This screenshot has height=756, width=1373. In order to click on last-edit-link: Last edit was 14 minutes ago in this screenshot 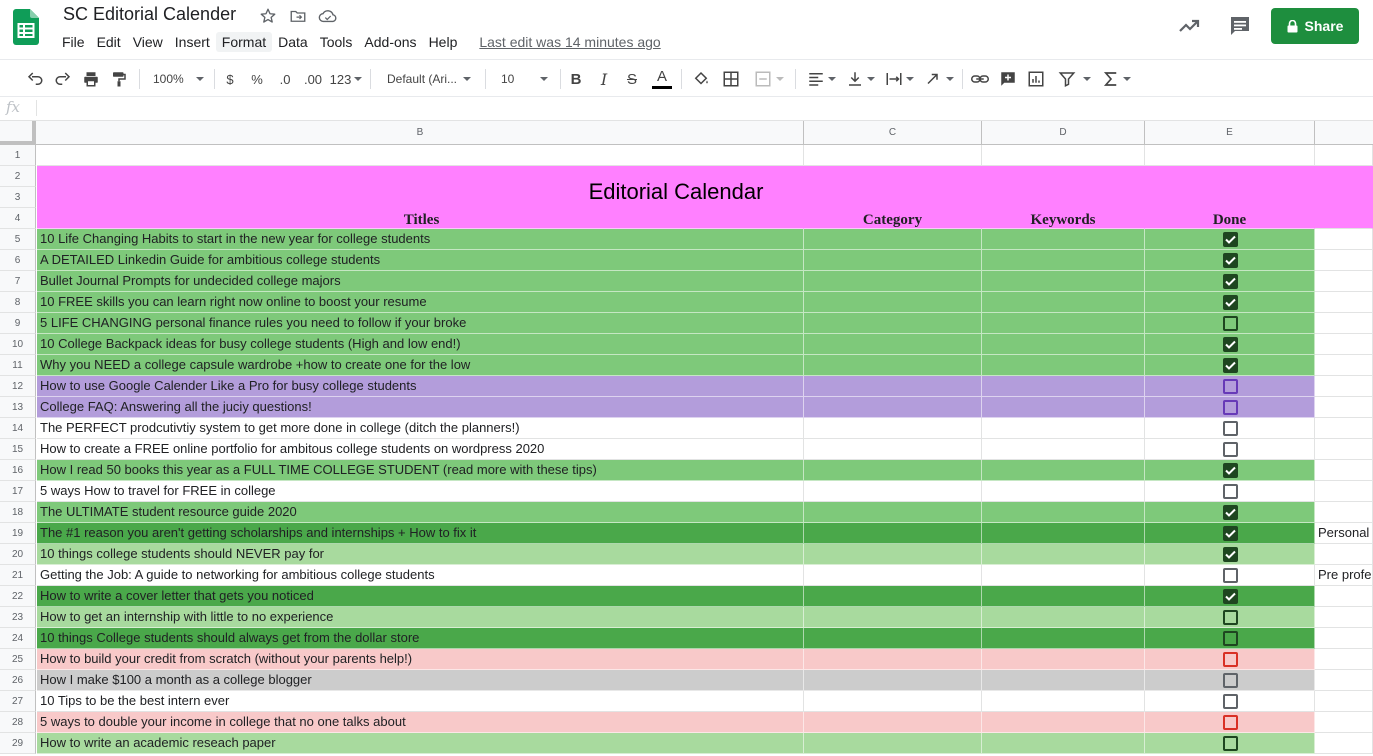, I will do `click(569, 42)`.